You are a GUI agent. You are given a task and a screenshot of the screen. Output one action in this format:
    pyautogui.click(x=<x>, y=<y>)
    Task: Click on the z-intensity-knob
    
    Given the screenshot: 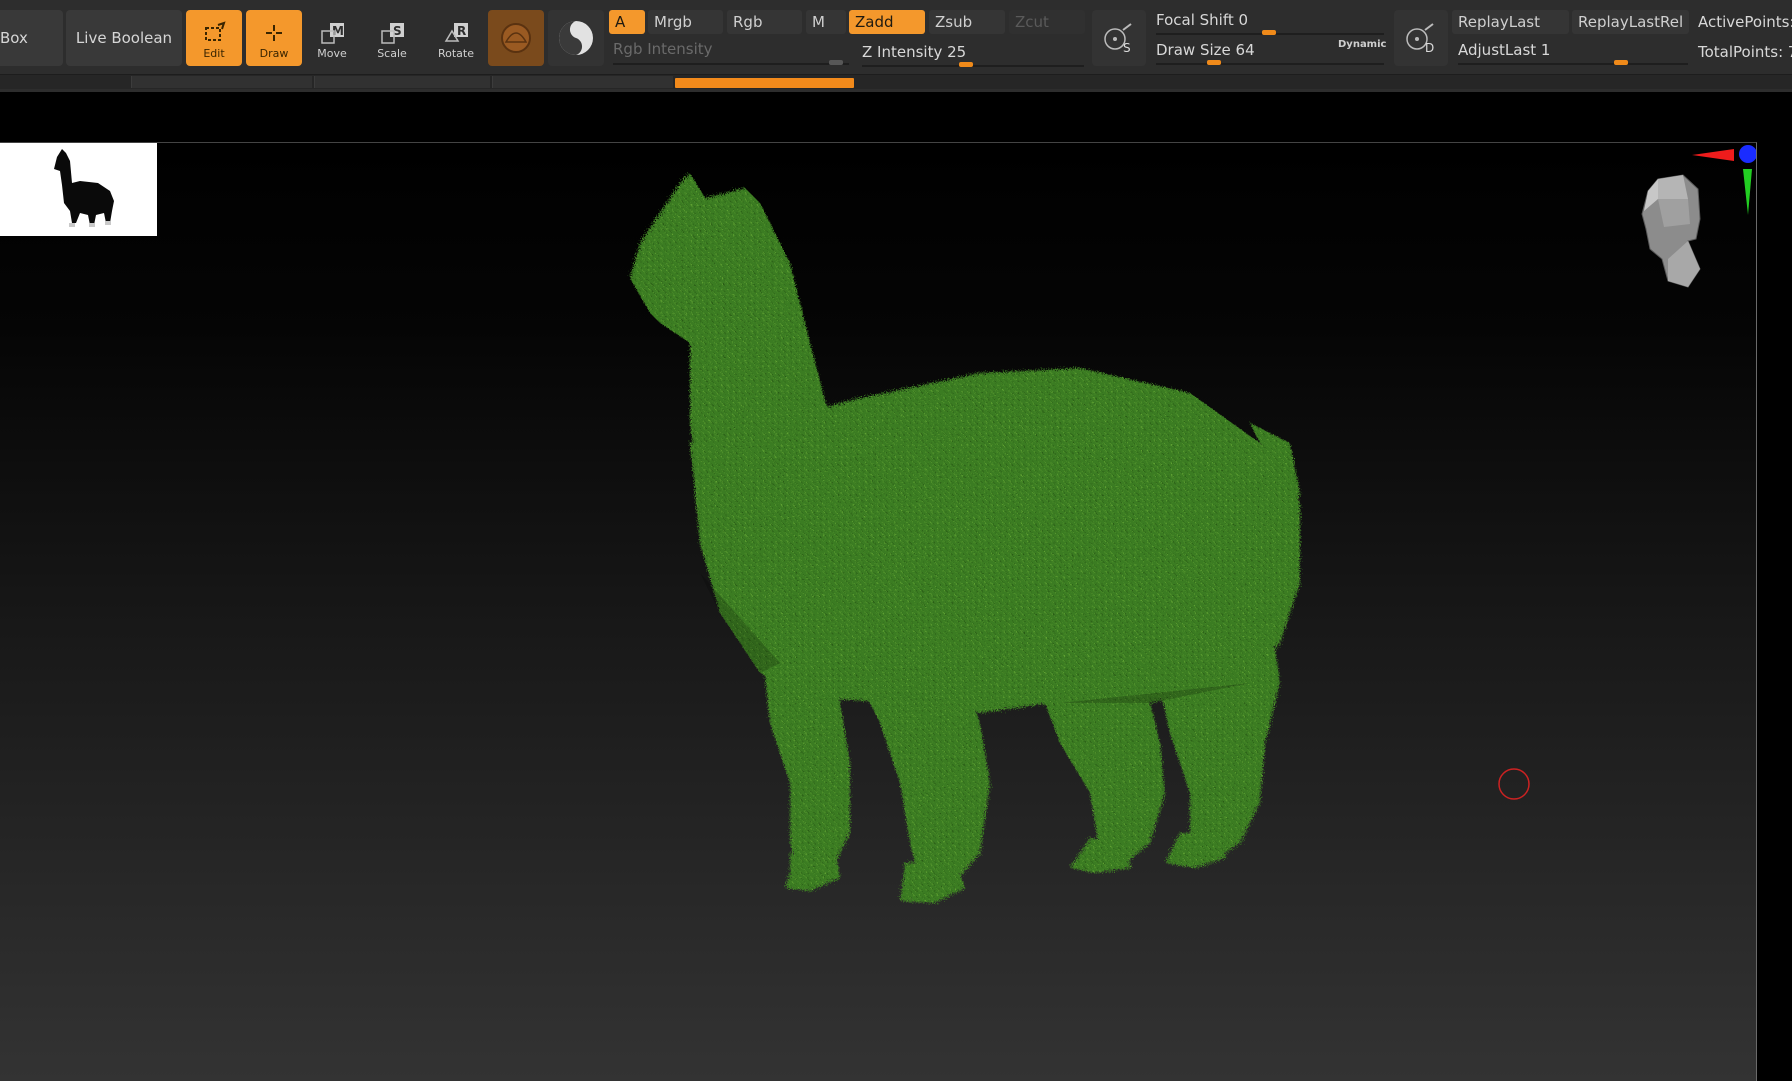 What is the action you would take?
    pyautogui.click(x=966, y=64)
    